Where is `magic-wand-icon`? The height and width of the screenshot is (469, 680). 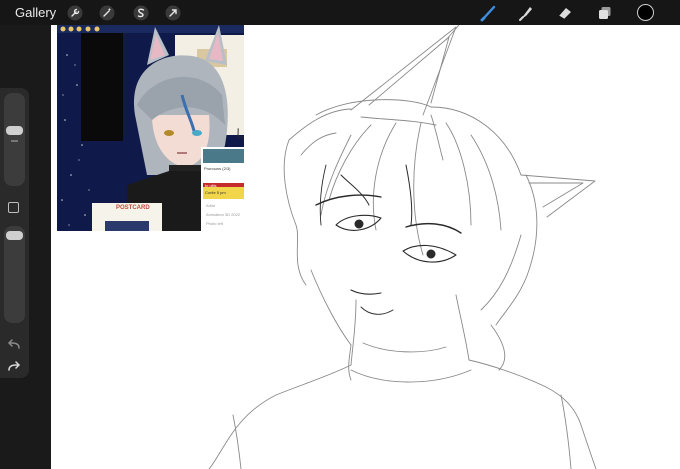
magic-wand-icon is located at coordinates (107, 12).